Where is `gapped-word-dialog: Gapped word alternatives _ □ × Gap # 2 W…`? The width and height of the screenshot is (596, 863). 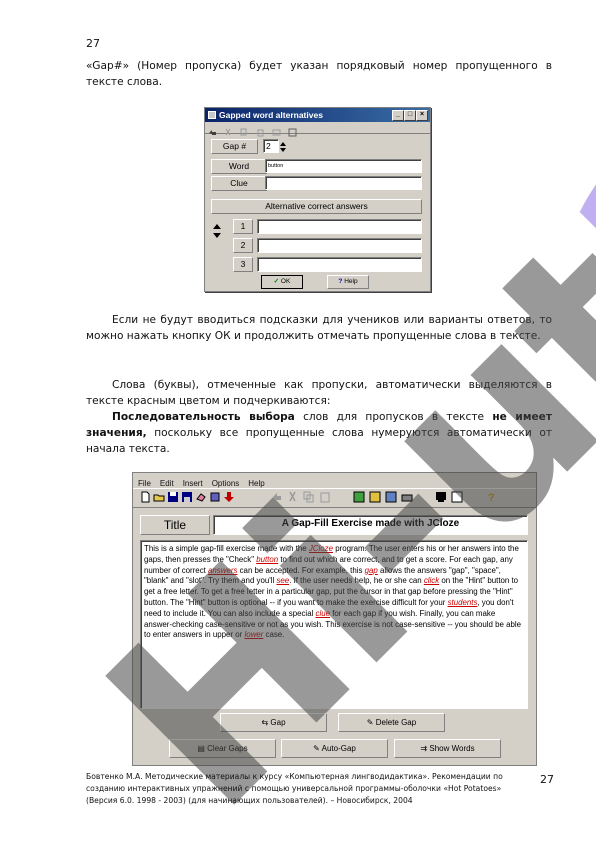
gapped-word-dialog: Gapped word alternatives _ □ × Gap # 2 W… is located at coordinates (317, 199).